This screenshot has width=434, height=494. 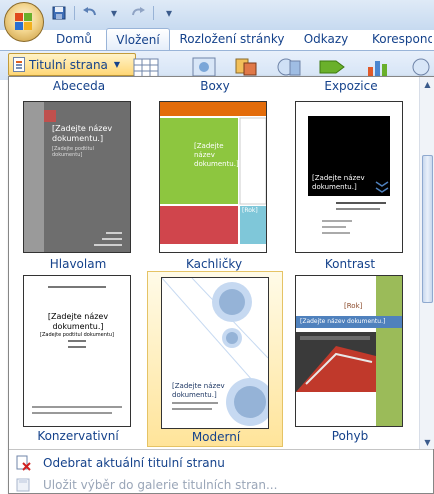 I want to click on undo-icon, so click(x=90, y=13).